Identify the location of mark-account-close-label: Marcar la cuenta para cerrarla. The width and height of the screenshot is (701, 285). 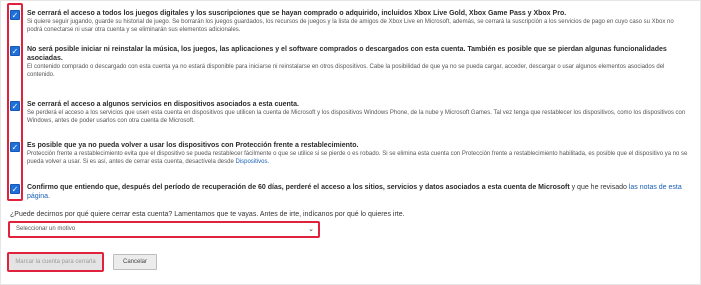
(55, 262).